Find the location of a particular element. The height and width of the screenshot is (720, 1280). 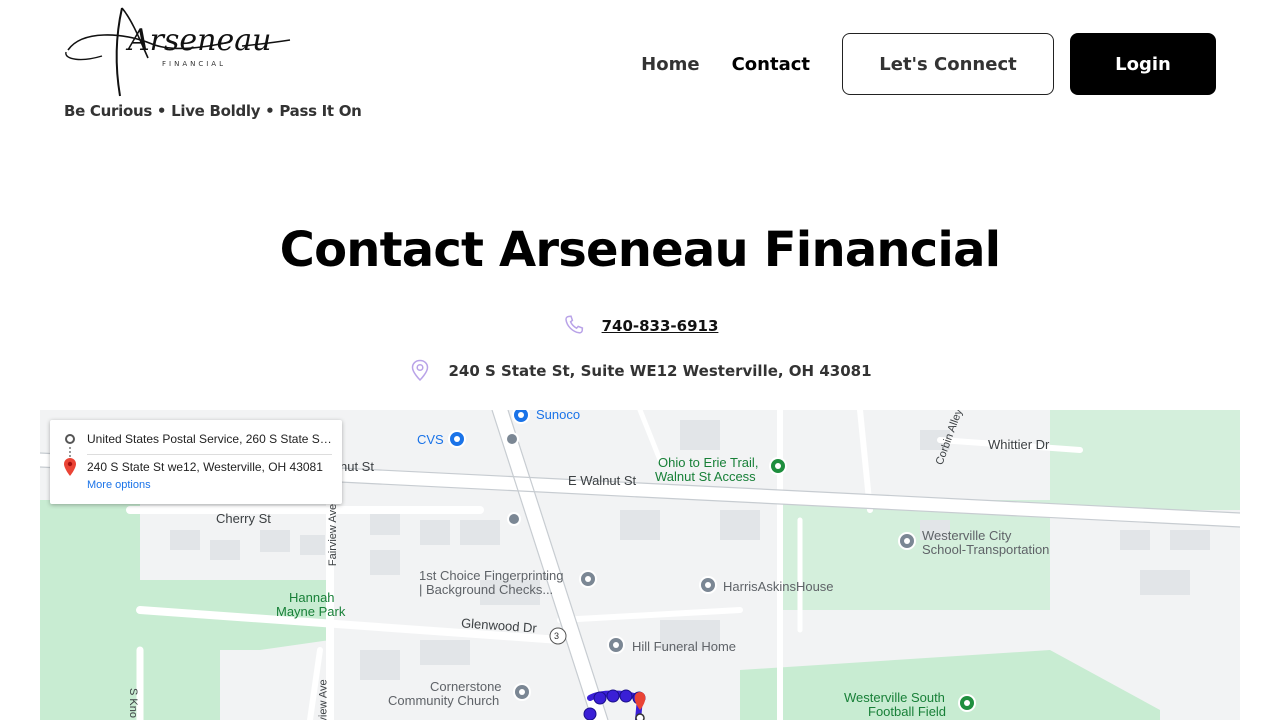

label-fairview: Fairview Ave is located at coordinates (333, 535).